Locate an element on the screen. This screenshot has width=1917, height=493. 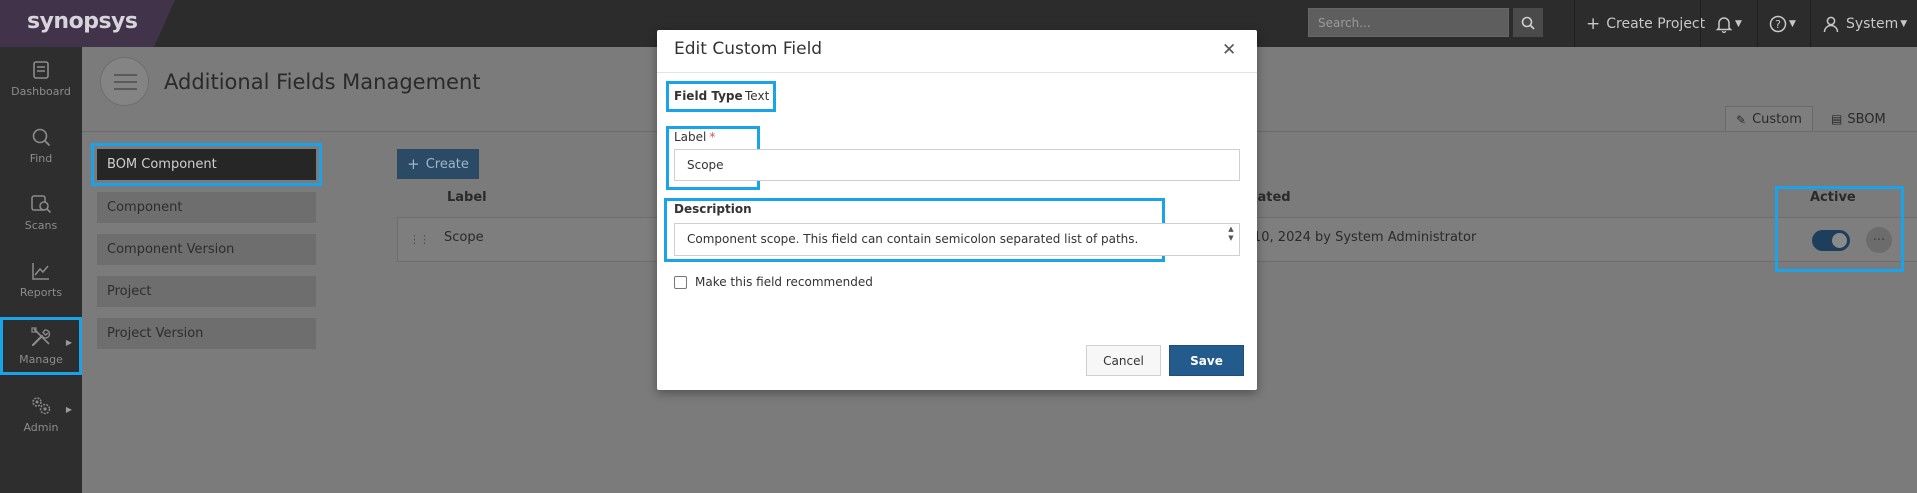
entity-label: Project is located at coordinates (129, 291).